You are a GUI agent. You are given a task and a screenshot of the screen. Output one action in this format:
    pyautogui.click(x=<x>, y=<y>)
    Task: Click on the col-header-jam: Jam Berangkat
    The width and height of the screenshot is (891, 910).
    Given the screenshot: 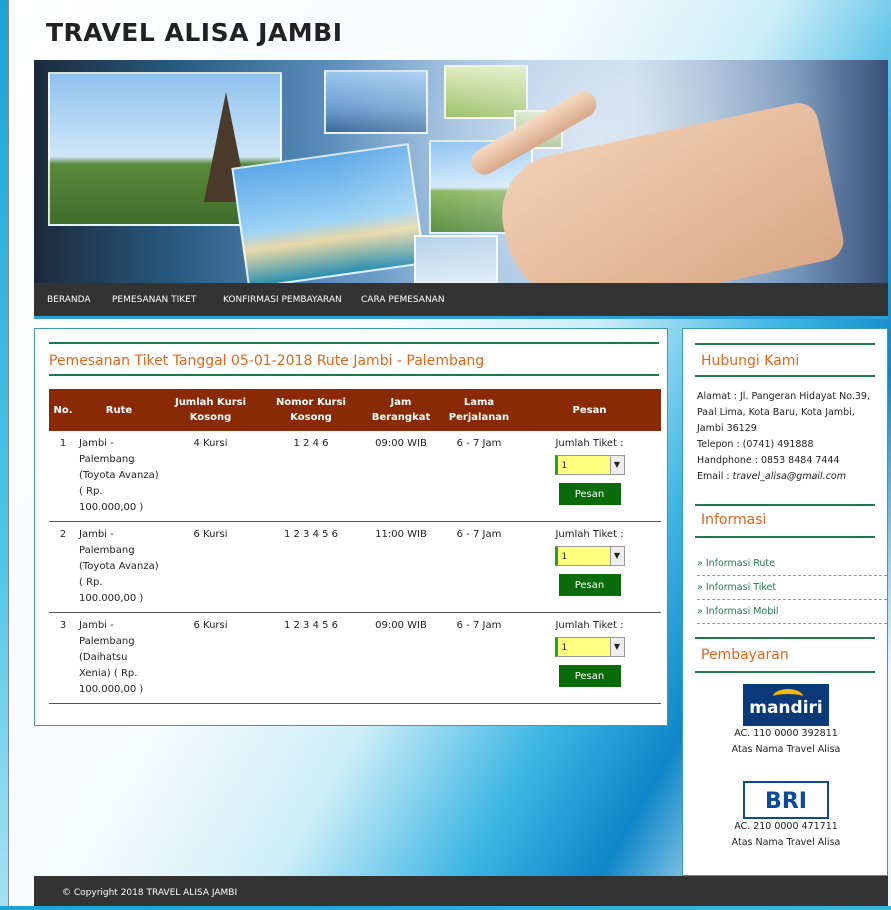 What is the action you would take?
    pyautogui.click(x=401, y=410)
    